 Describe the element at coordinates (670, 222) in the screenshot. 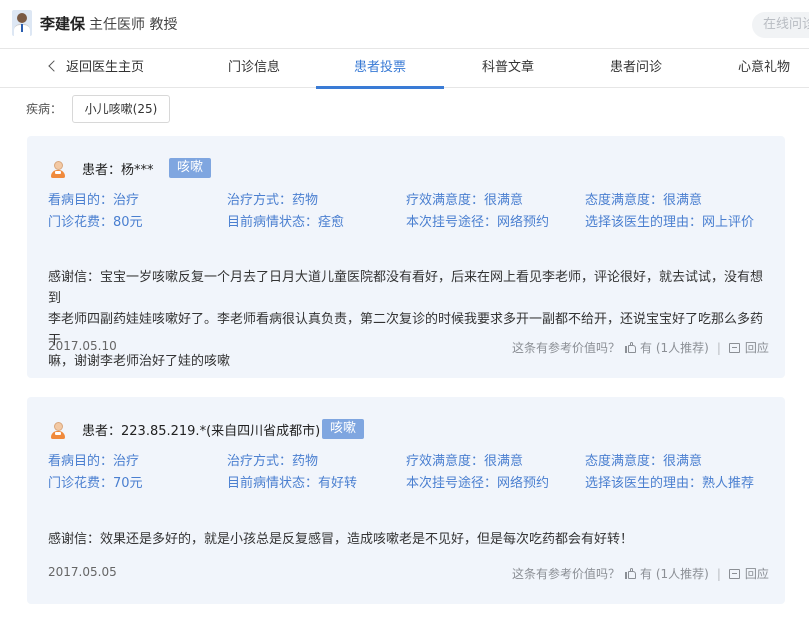

I see `info-reason: 选择该医生的理由：网上评价` at that location.